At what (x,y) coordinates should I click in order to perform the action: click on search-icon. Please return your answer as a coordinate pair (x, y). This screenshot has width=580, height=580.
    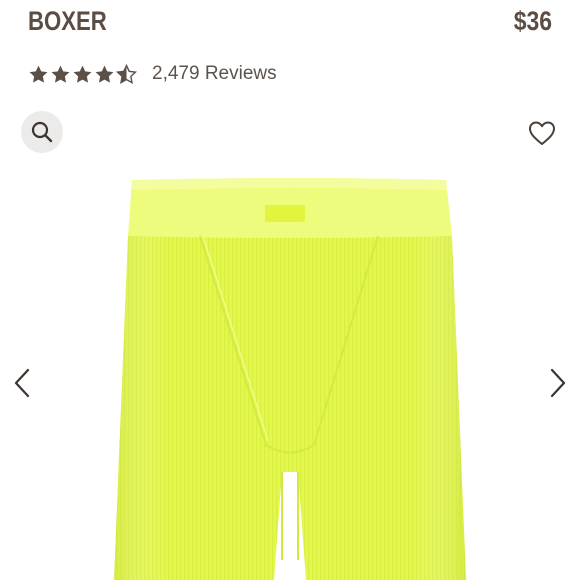
    Looking at the image, I should click on (42, 132).